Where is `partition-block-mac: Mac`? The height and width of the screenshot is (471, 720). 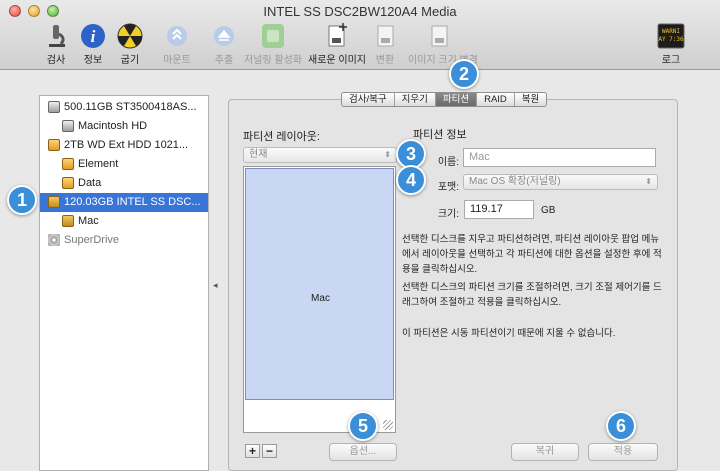 partition-block-mac: Mac is located at coordinates (319, 284).